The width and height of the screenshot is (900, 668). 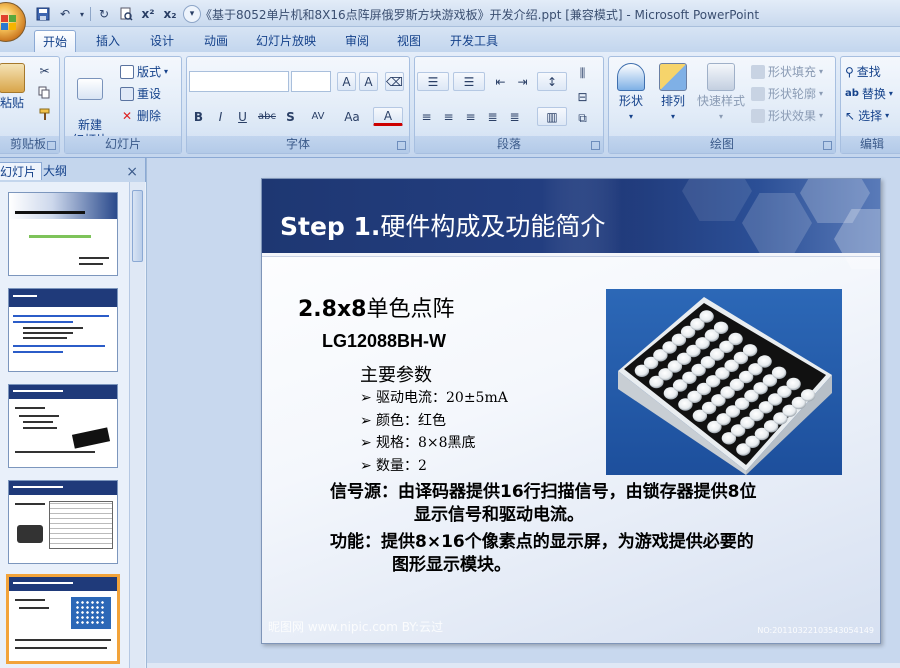 I want to click on bullet-text: 数量：2, so click(x=401, y=465).